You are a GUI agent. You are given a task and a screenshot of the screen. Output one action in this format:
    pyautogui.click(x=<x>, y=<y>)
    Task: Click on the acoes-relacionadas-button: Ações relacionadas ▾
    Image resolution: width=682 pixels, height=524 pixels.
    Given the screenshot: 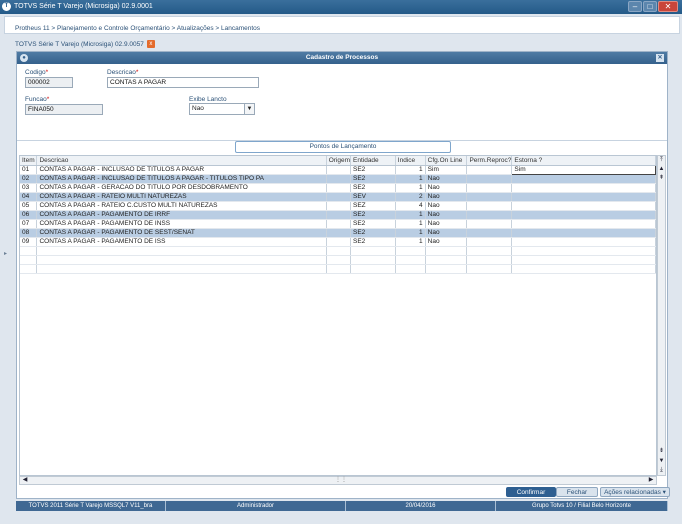 What is the action you would take?
    pyautogui.click(x=635, y=492)
    